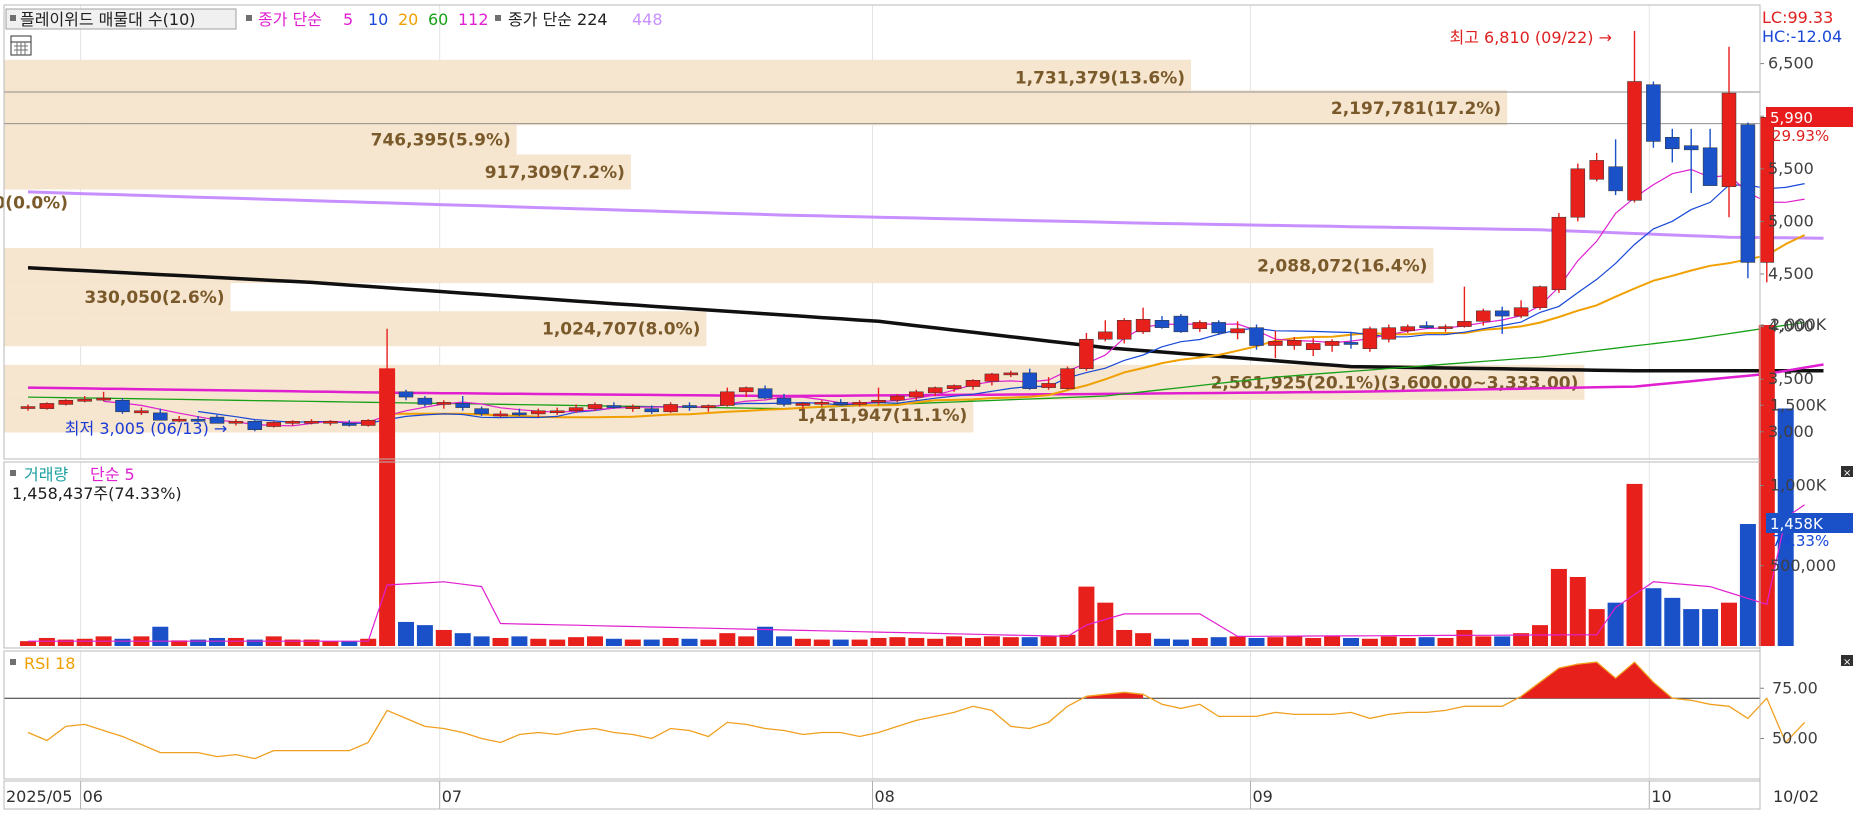 The width and height of the screenshot is (1859, 817). What do you see at coordinates (756, 108) in the screenshot?
I see `volume-profile-bar` at bounding box center [756, 108].